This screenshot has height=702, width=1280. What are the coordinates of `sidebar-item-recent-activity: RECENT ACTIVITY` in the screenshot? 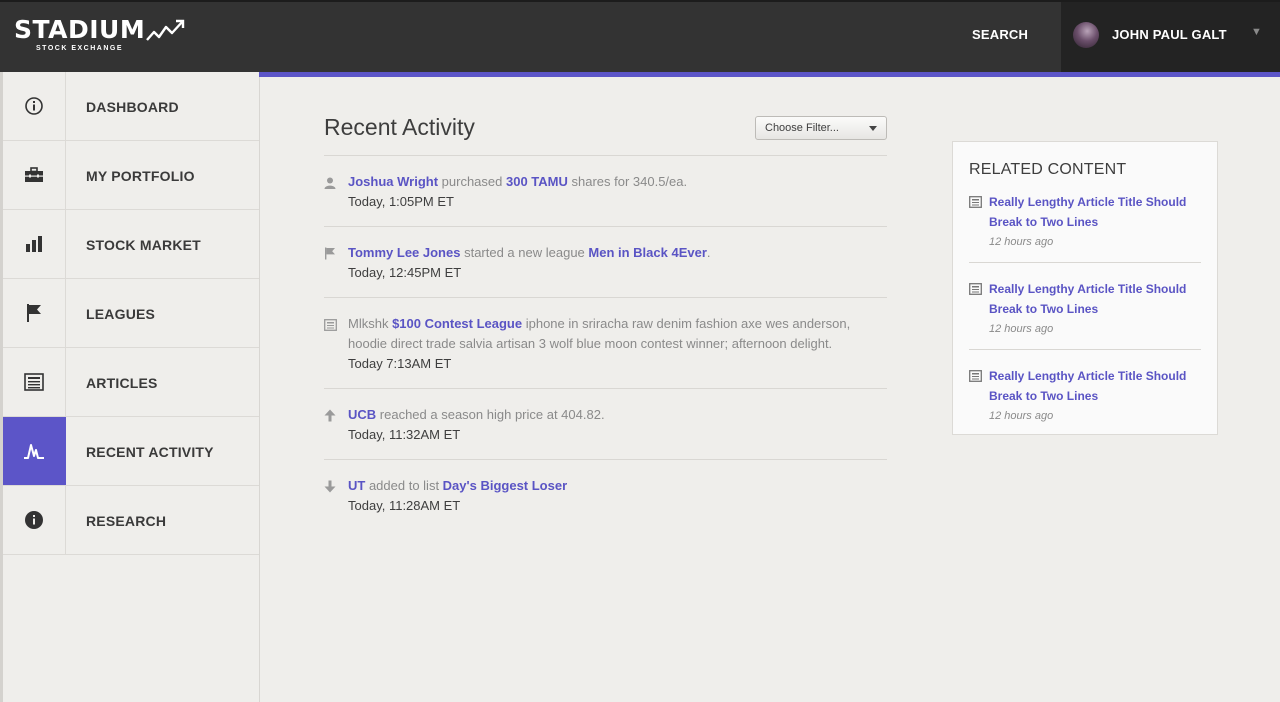 It's located at (131, 451).